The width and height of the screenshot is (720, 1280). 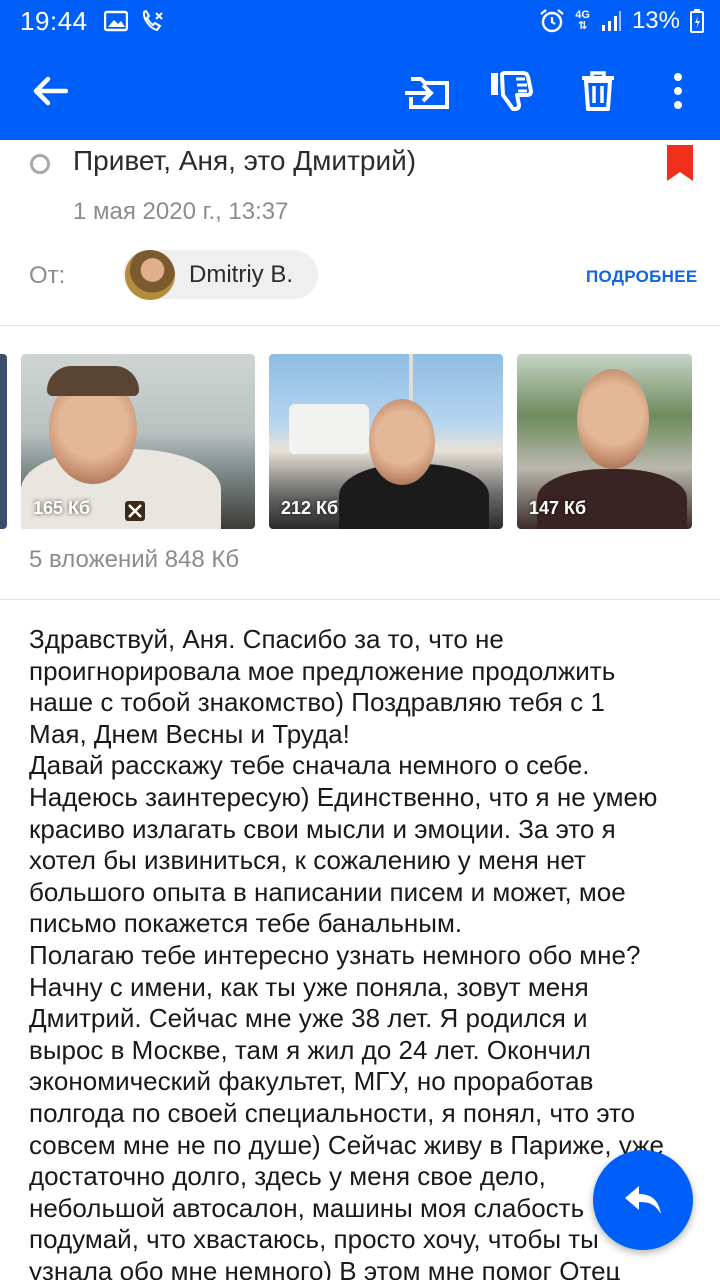 I want to click on attachment-thumbnail-partial, so click(x=3, y=441).